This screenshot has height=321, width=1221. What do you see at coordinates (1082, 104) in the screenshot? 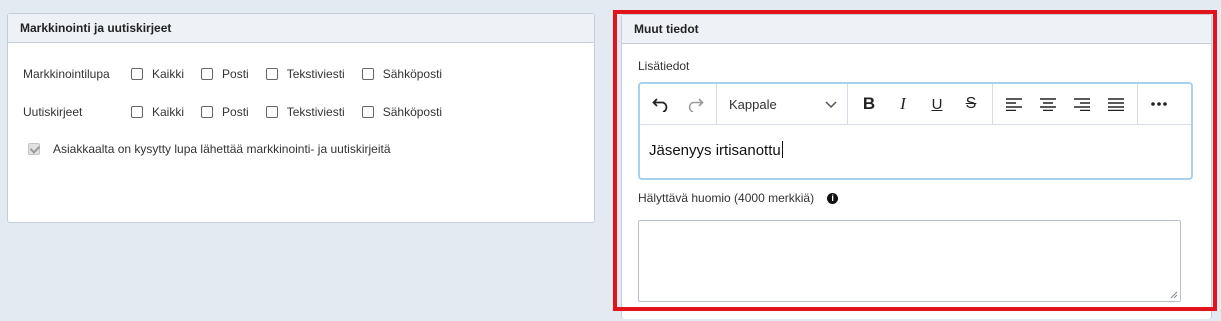
I see `align-right-icon` at bounding box center [1082, 104].